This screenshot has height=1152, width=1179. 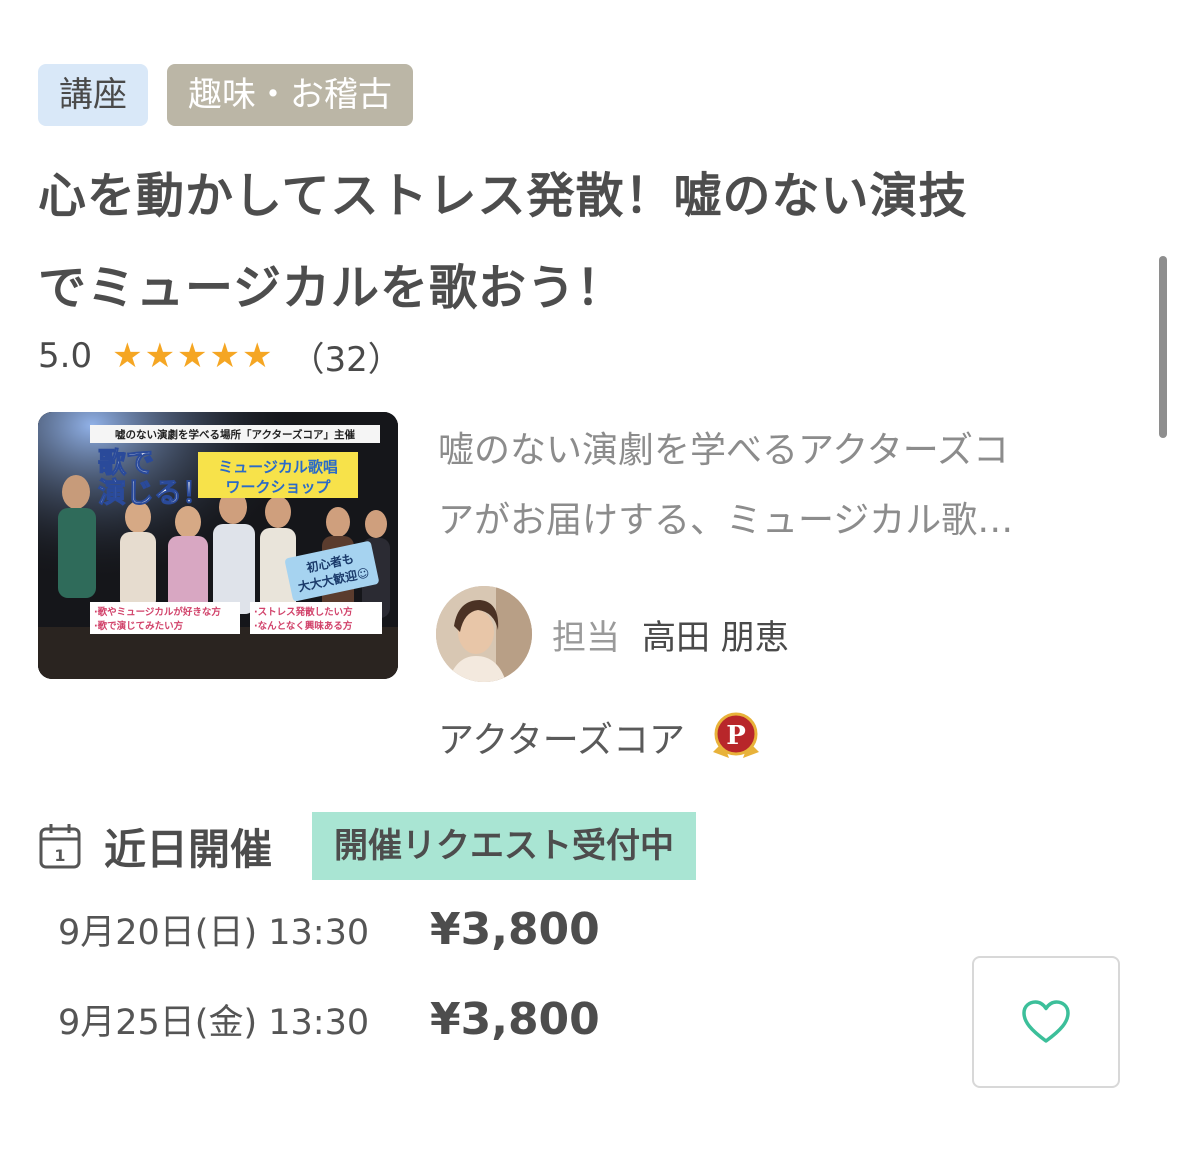 I want to click on scrollbar, so click(x=1163, y=347).